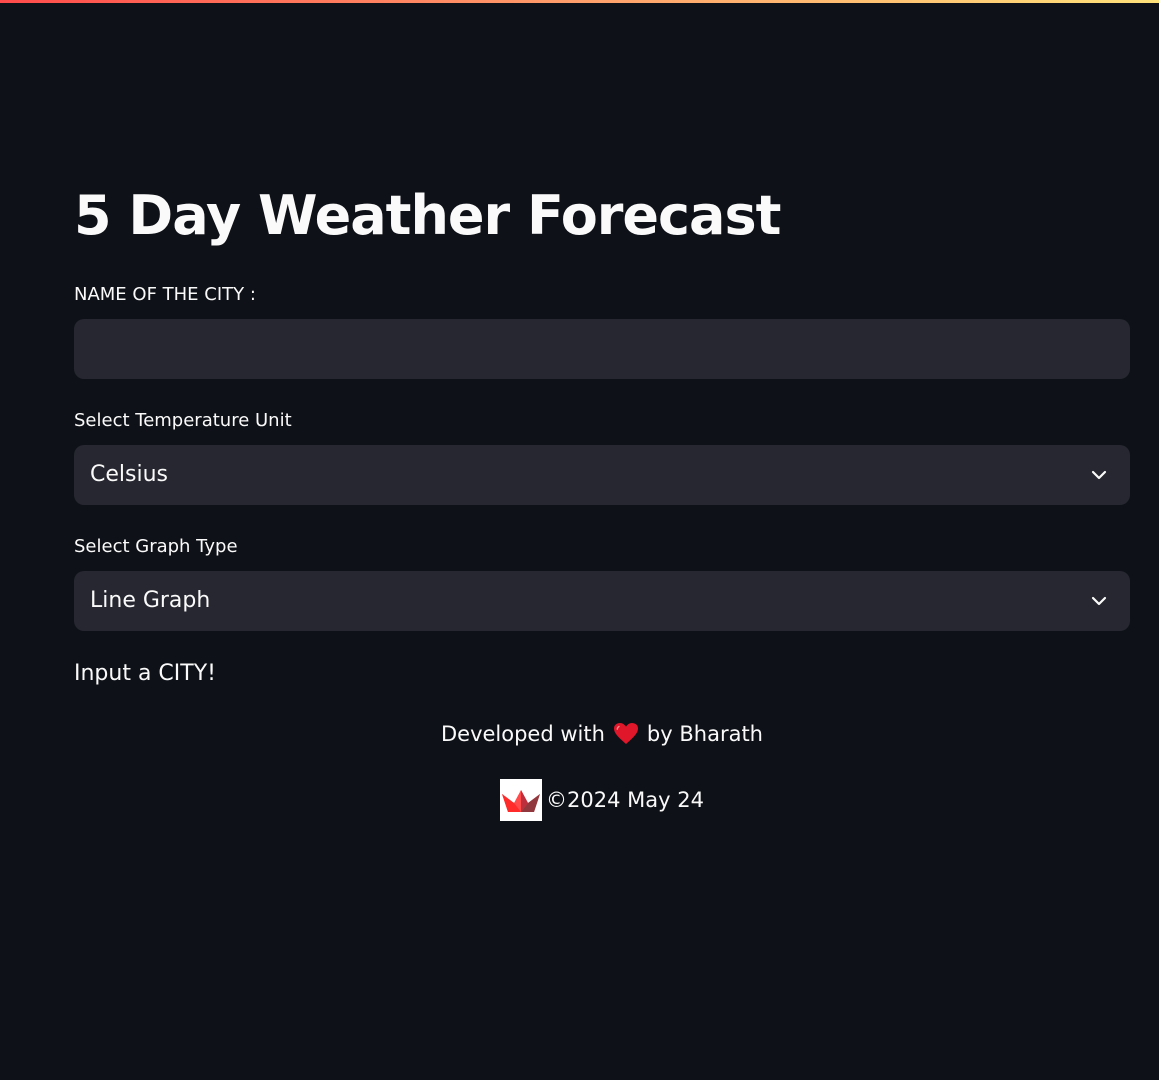 Image resolution: width=1159 pixels, height=1080 pixels. What do you see at coordinates (129, 474) in the screenshot?
I see `temperature-unit-selected: Celsius` at bounding box center [129, 474].